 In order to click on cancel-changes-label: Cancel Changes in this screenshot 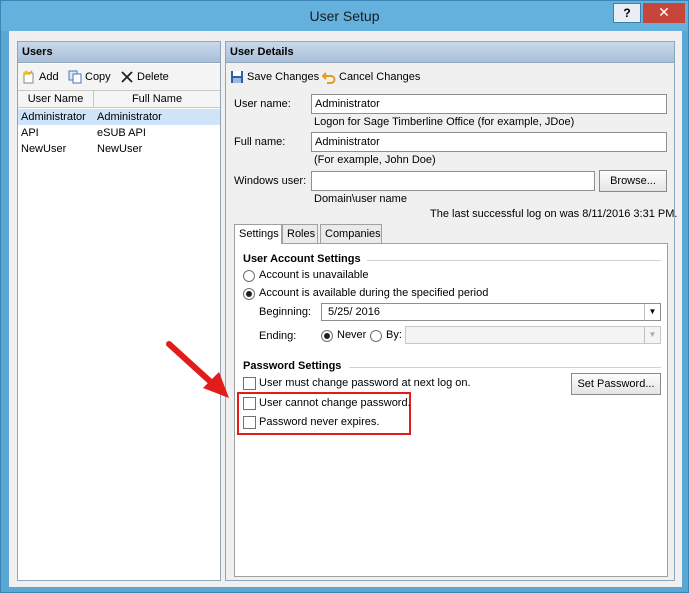, I will do `click(380, 77)`.